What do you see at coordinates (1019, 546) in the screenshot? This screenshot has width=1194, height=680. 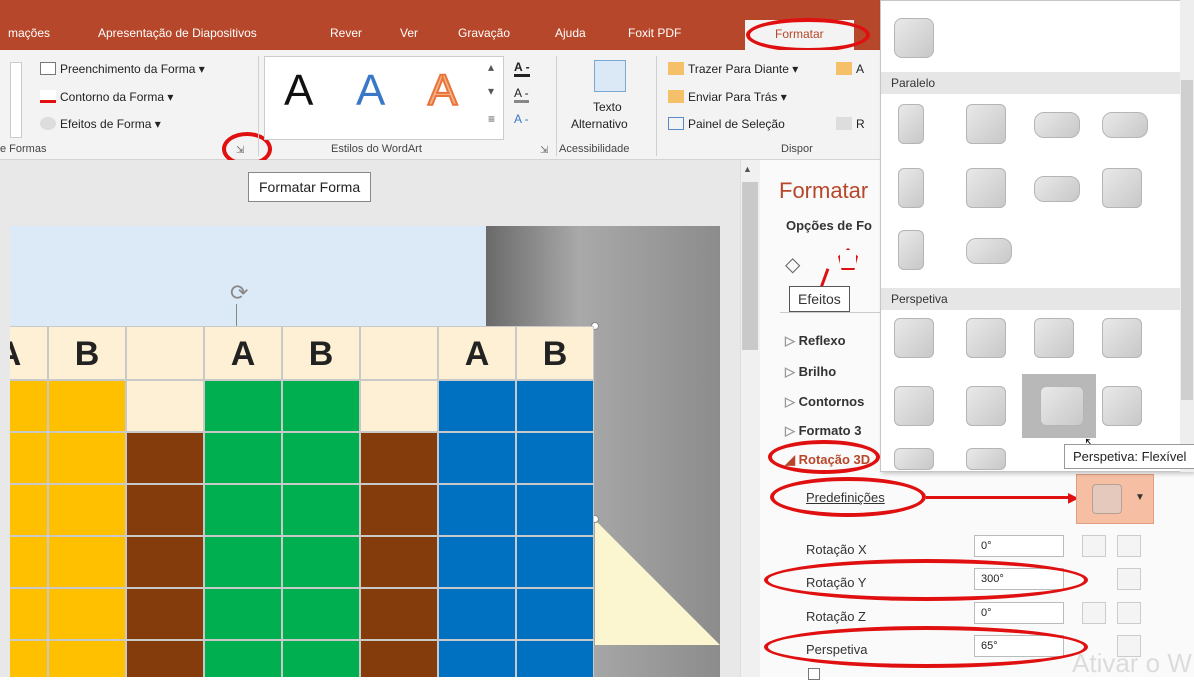 I see `rotation-x-input: 0°` at bounding box center [1019, 546].